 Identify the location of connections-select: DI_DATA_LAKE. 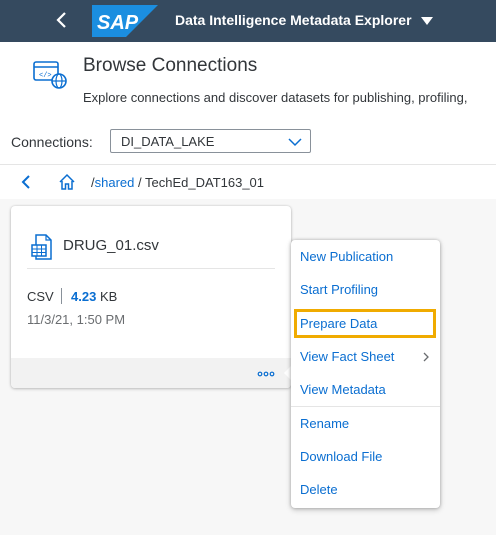
(210, 141).